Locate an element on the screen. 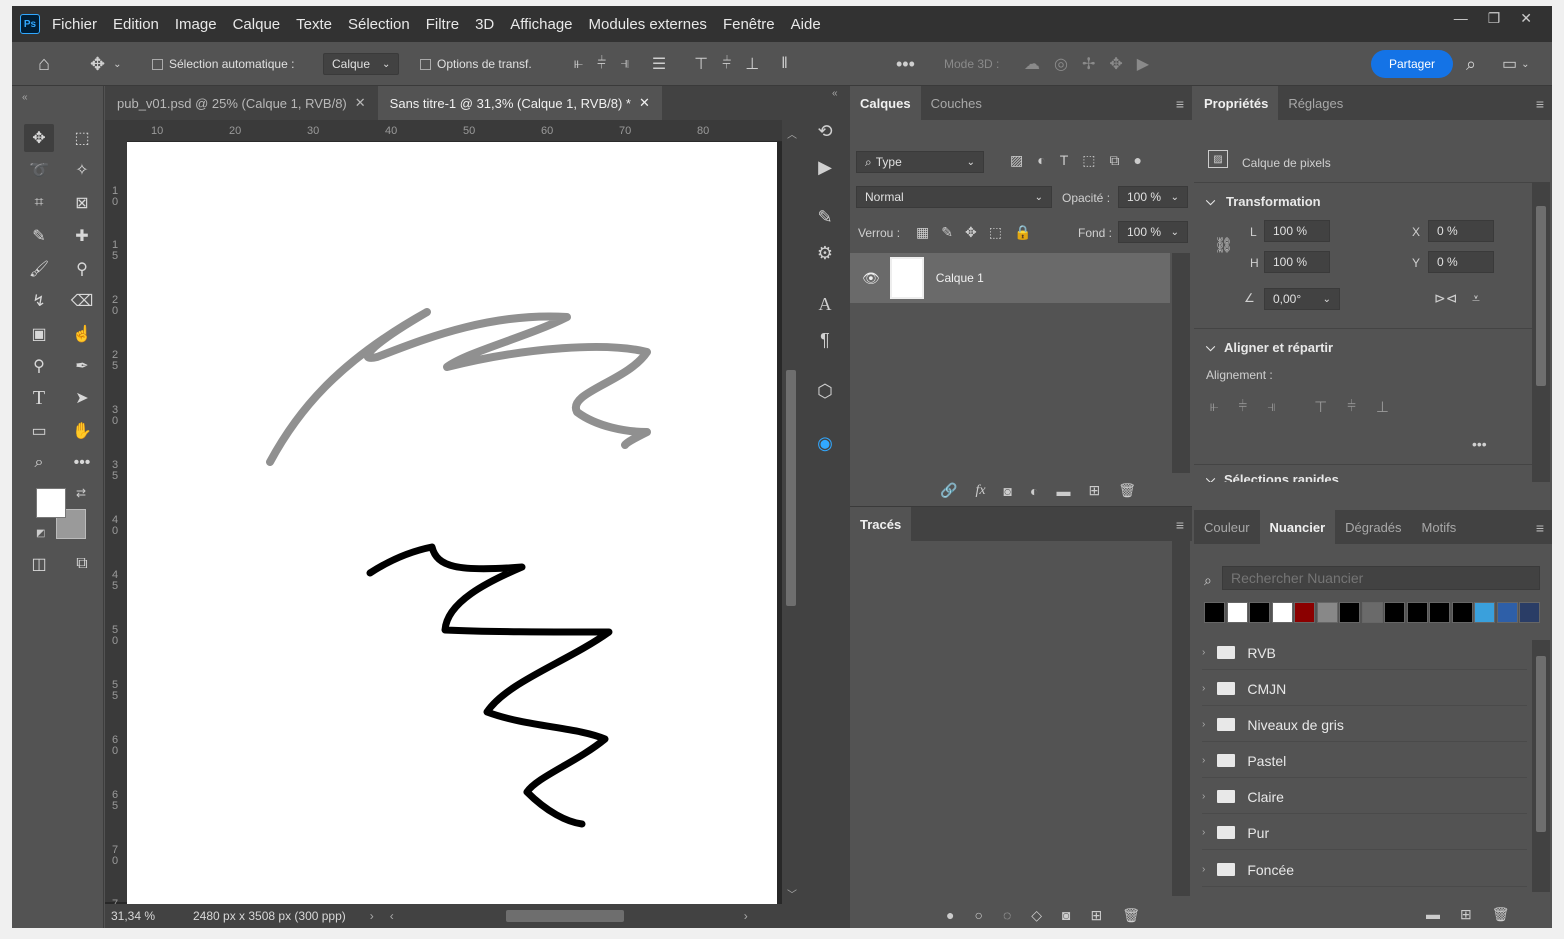 The height and width of the screenshot is (939, 1564). character-panel-icon: A is located at coordinates (825, 304).